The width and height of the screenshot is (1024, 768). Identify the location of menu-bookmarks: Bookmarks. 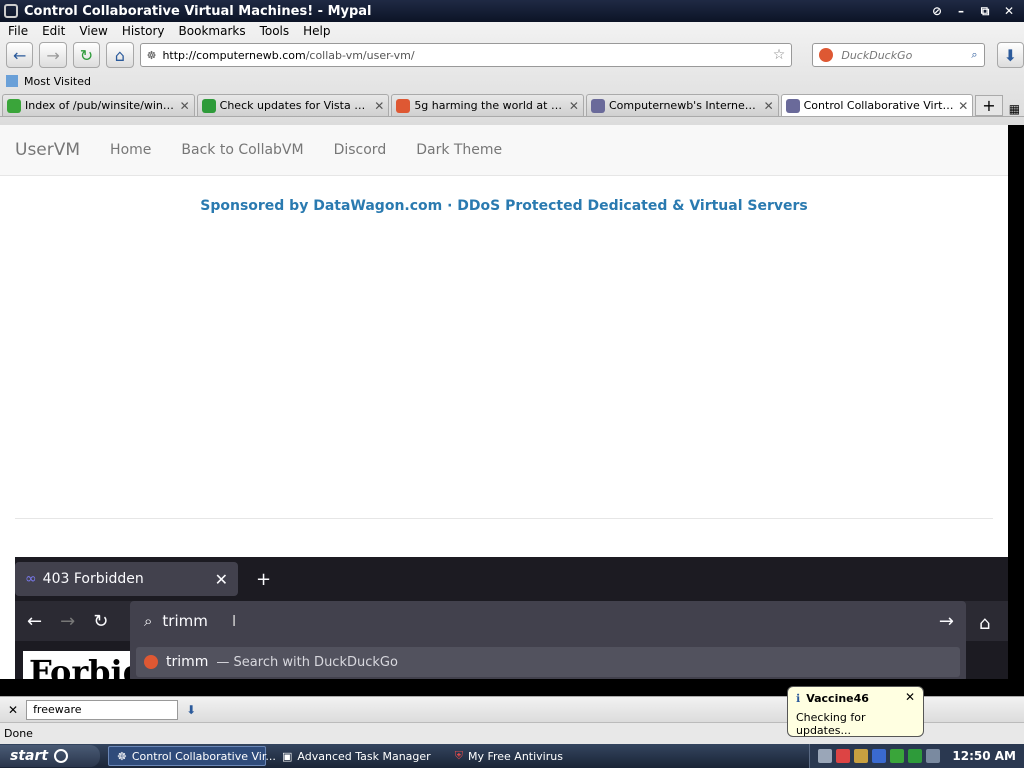
(212, 31).